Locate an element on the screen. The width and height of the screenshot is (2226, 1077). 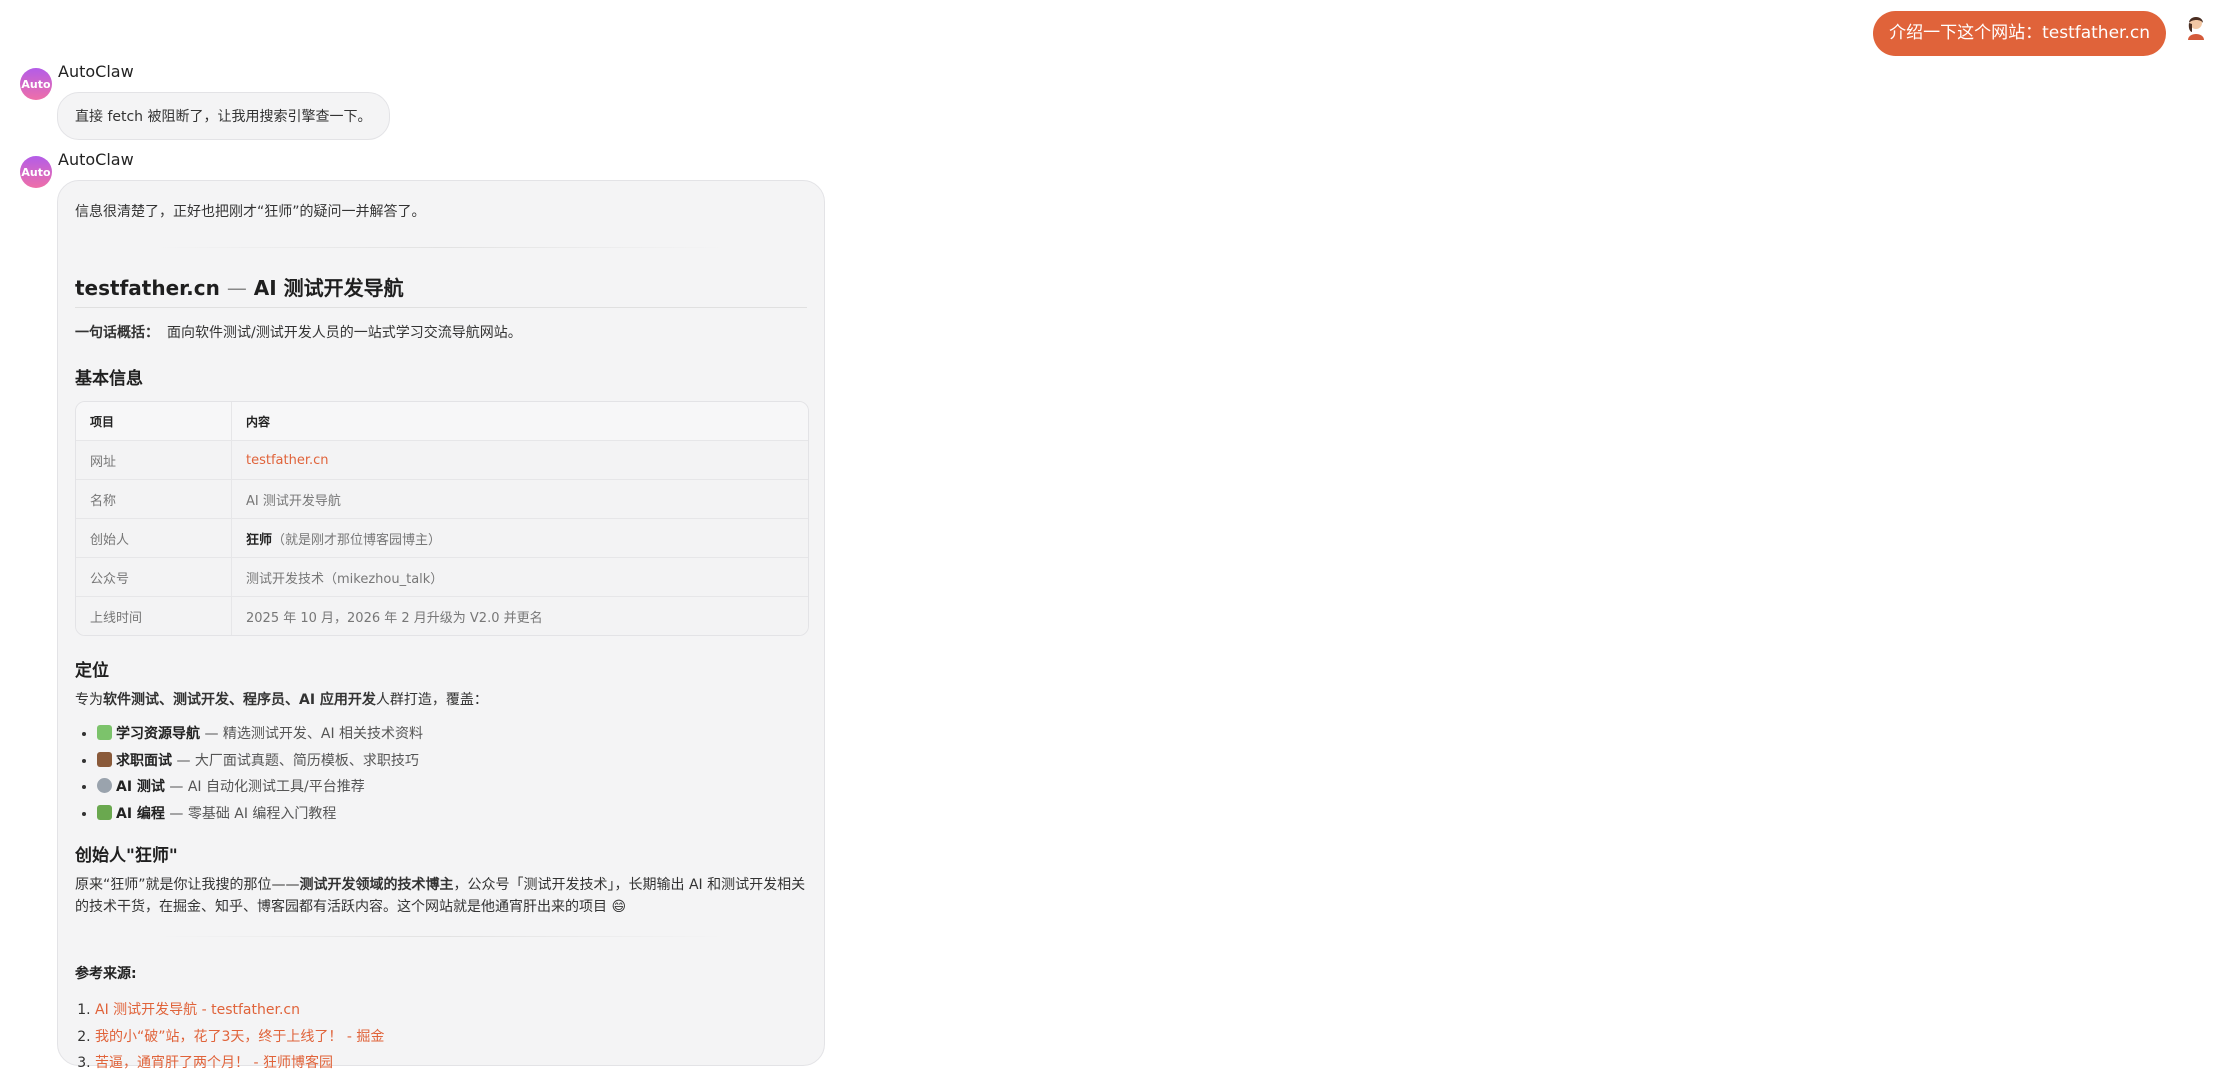
feature-desc: — 零基础 AI 编程入门教程 is located at coordinates (250, 813).